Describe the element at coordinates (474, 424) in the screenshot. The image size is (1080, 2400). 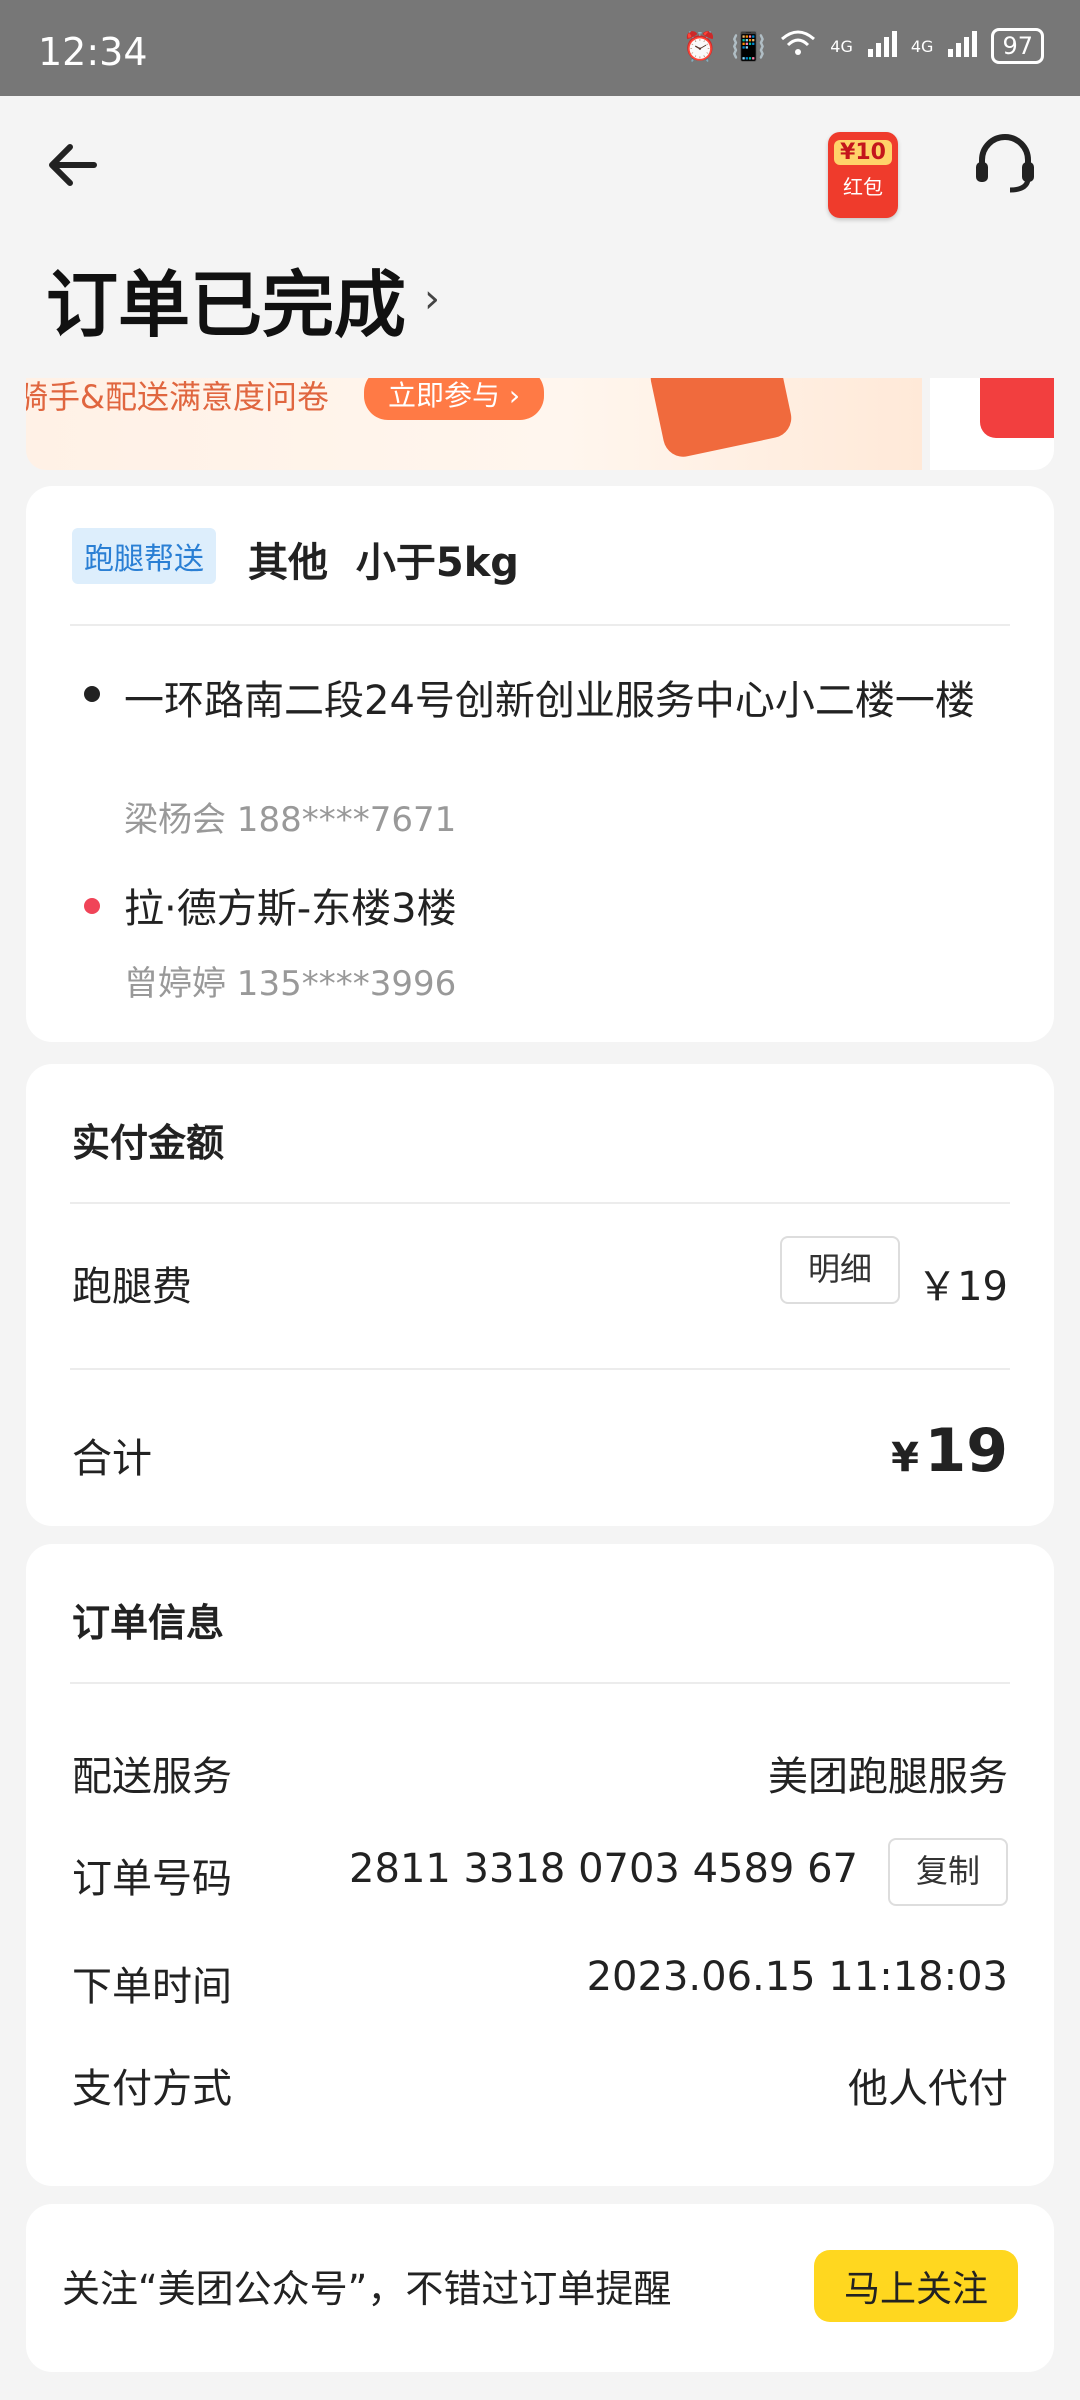
I see `survey-banner: 骑手&配送满意度问卷 立即参与 ›` at that location.